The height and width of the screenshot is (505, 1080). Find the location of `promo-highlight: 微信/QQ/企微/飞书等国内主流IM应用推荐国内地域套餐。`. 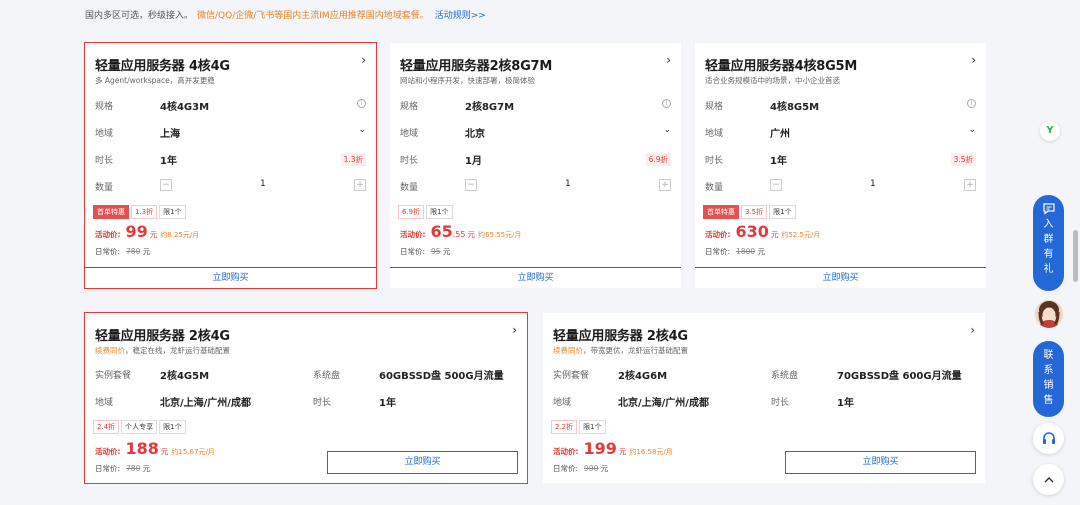

promo-highlight: 微信/QQ/企微/飞书等国内主流IM应用推荐国内地域套餐。 is located at coordinates (313, 16).